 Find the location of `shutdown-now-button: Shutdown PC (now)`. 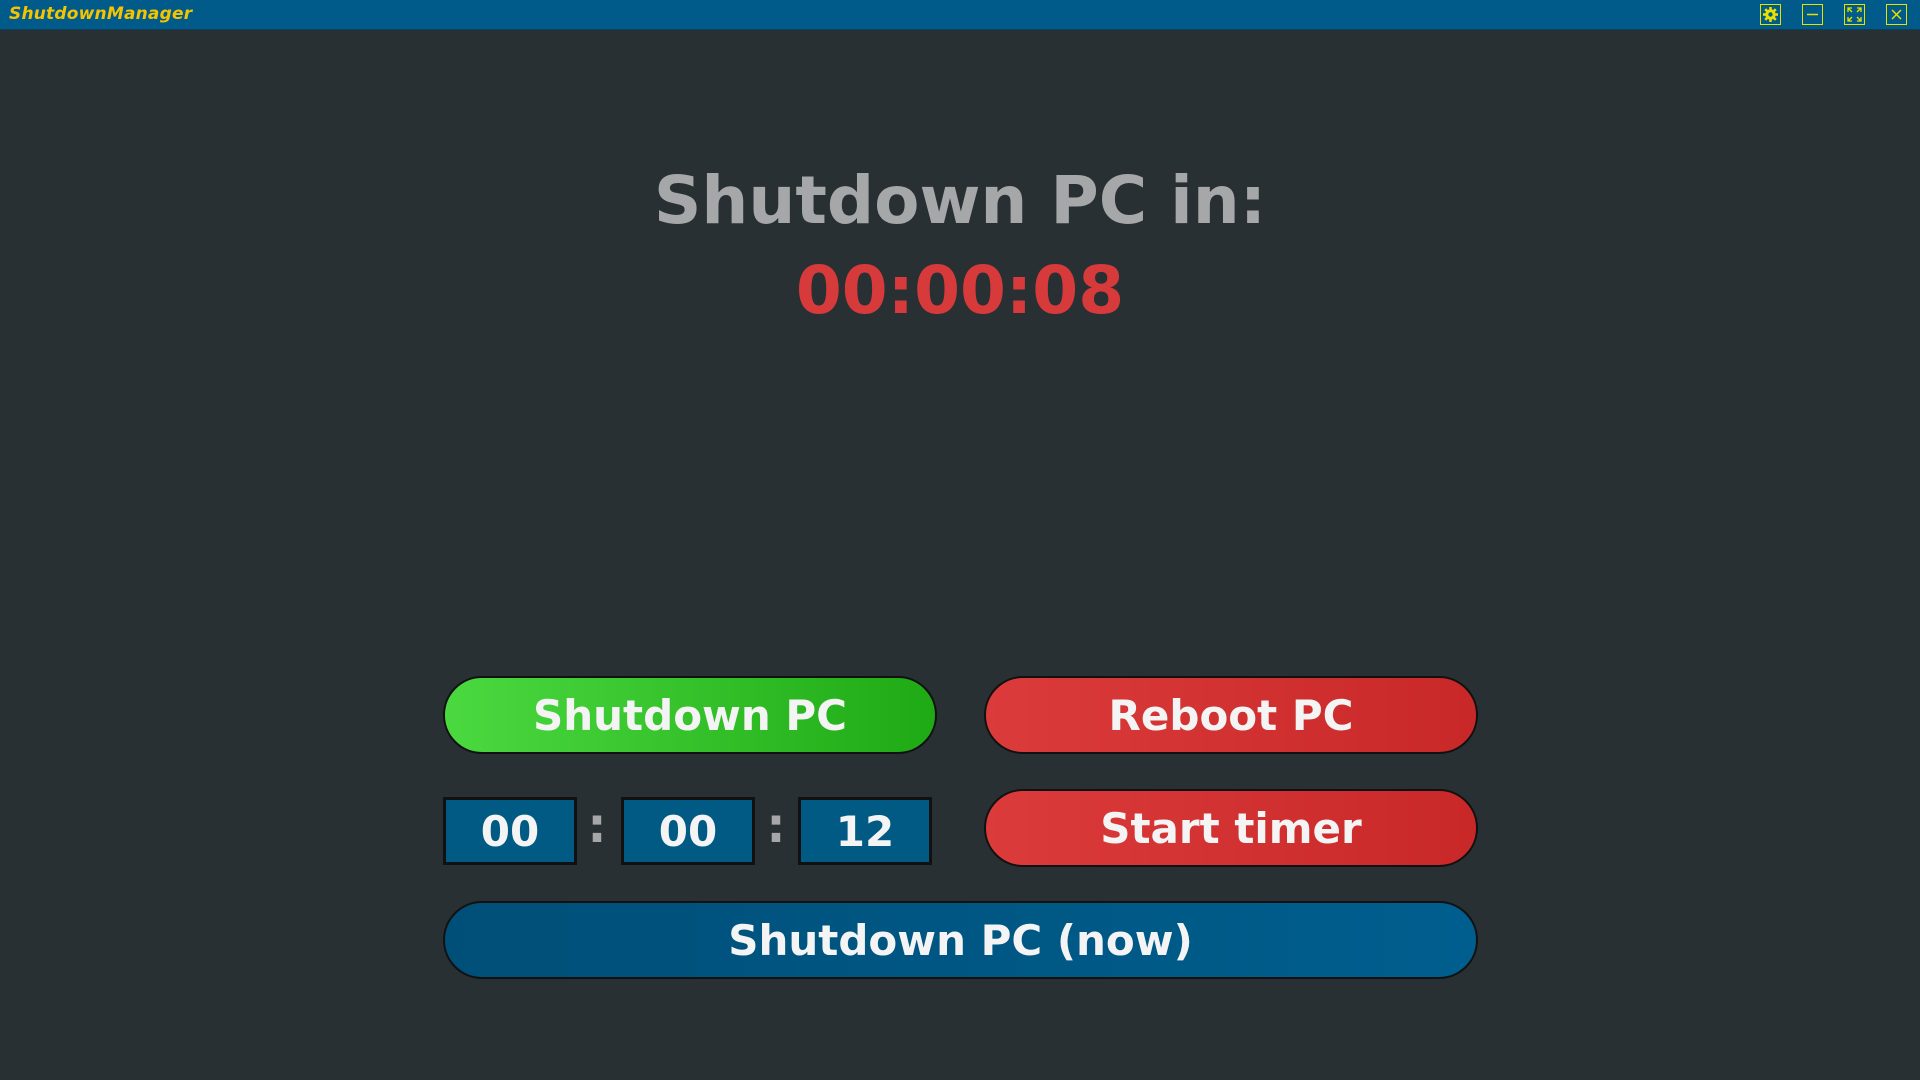

shutdown-now-button: Shutdown PC (now) is located at coordinates (960, 940).